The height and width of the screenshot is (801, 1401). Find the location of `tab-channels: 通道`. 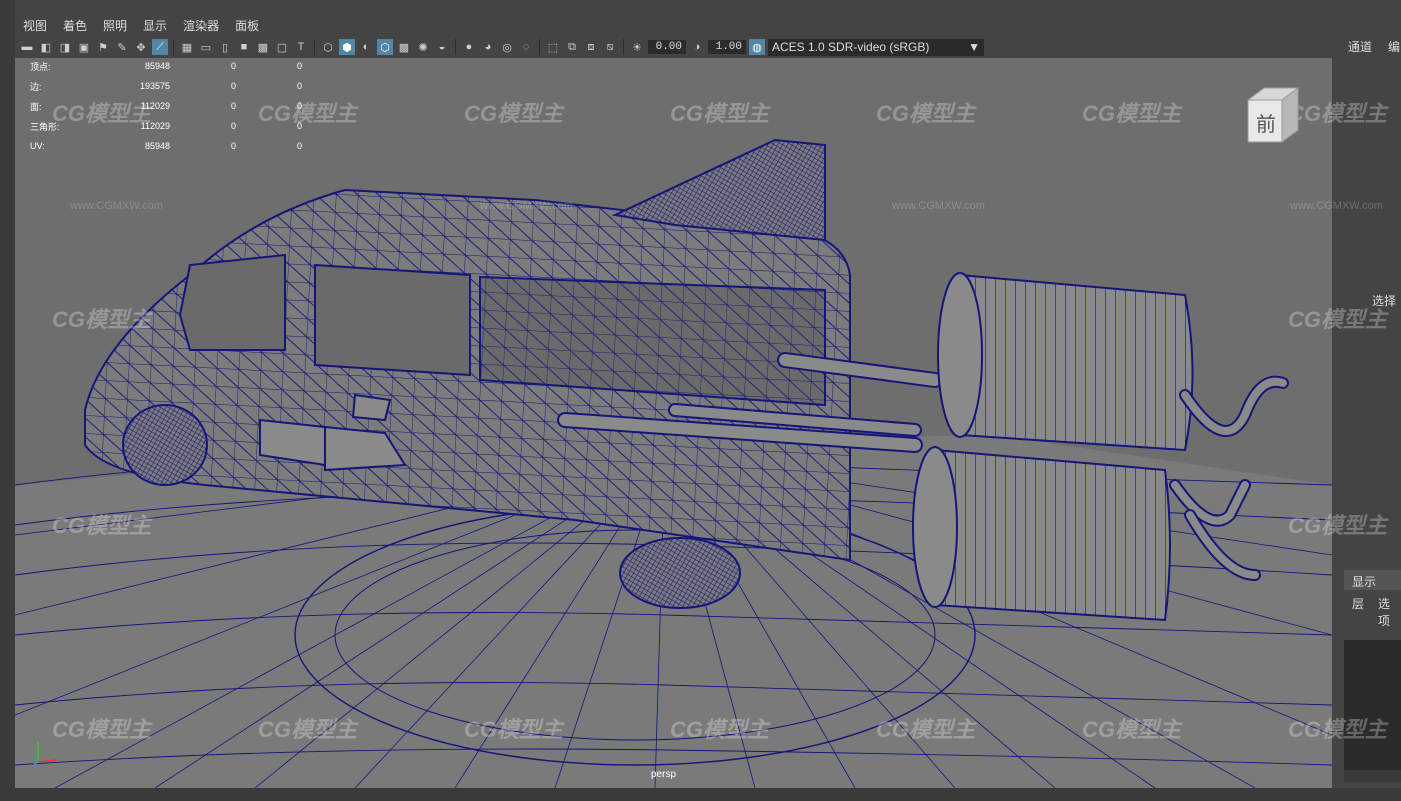

tab-channels: 通道 is located at coordinates (1360, 46).